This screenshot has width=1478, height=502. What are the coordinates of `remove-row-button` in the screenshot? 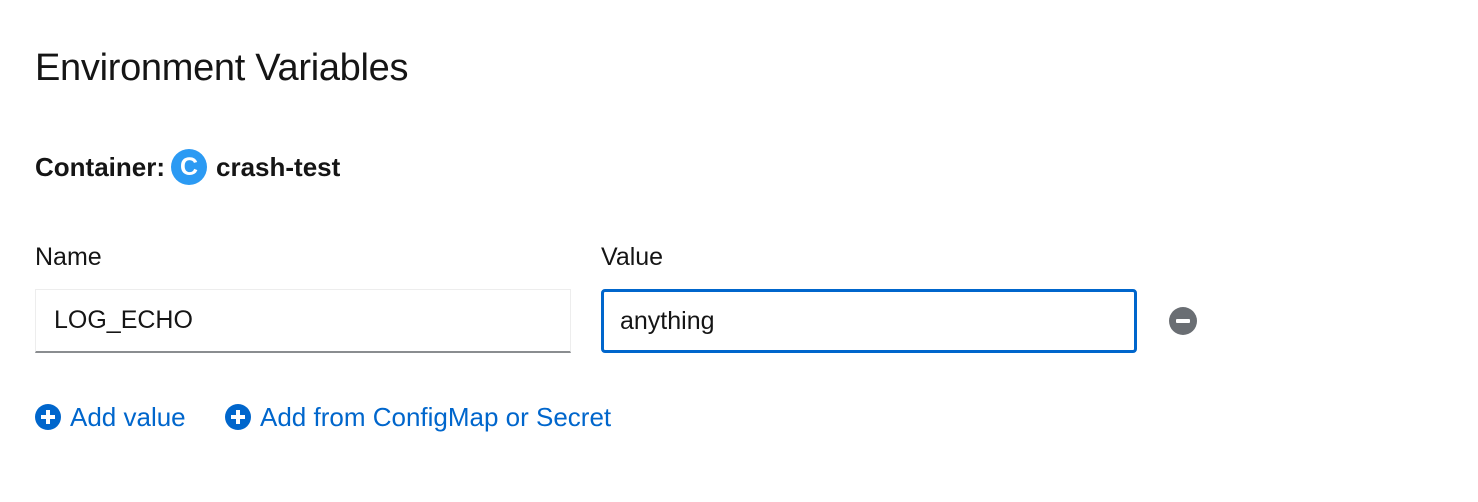 It's located at (1183, 321).